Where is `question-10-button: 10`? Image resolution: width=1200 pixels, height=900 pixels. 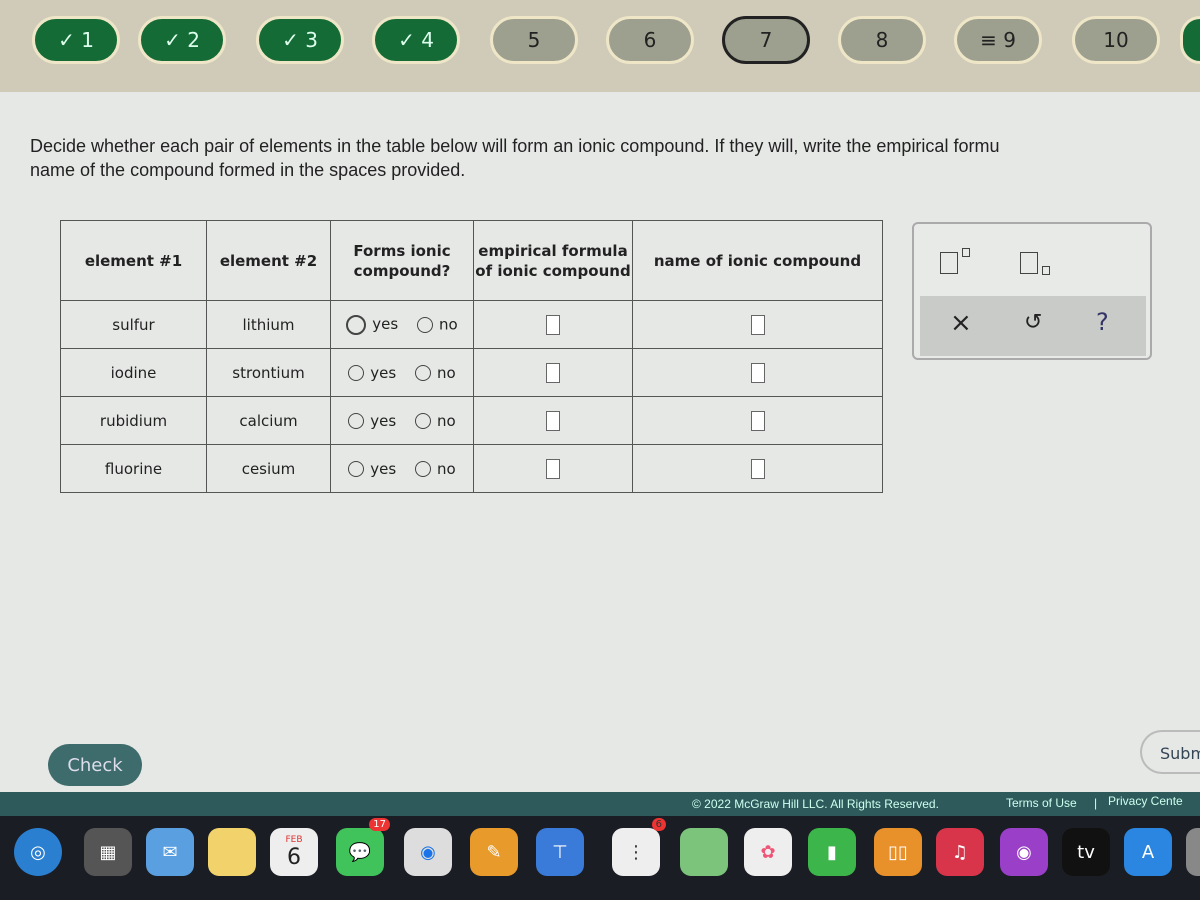 question-10-button: 10 is located at coordinates (1116, 40).